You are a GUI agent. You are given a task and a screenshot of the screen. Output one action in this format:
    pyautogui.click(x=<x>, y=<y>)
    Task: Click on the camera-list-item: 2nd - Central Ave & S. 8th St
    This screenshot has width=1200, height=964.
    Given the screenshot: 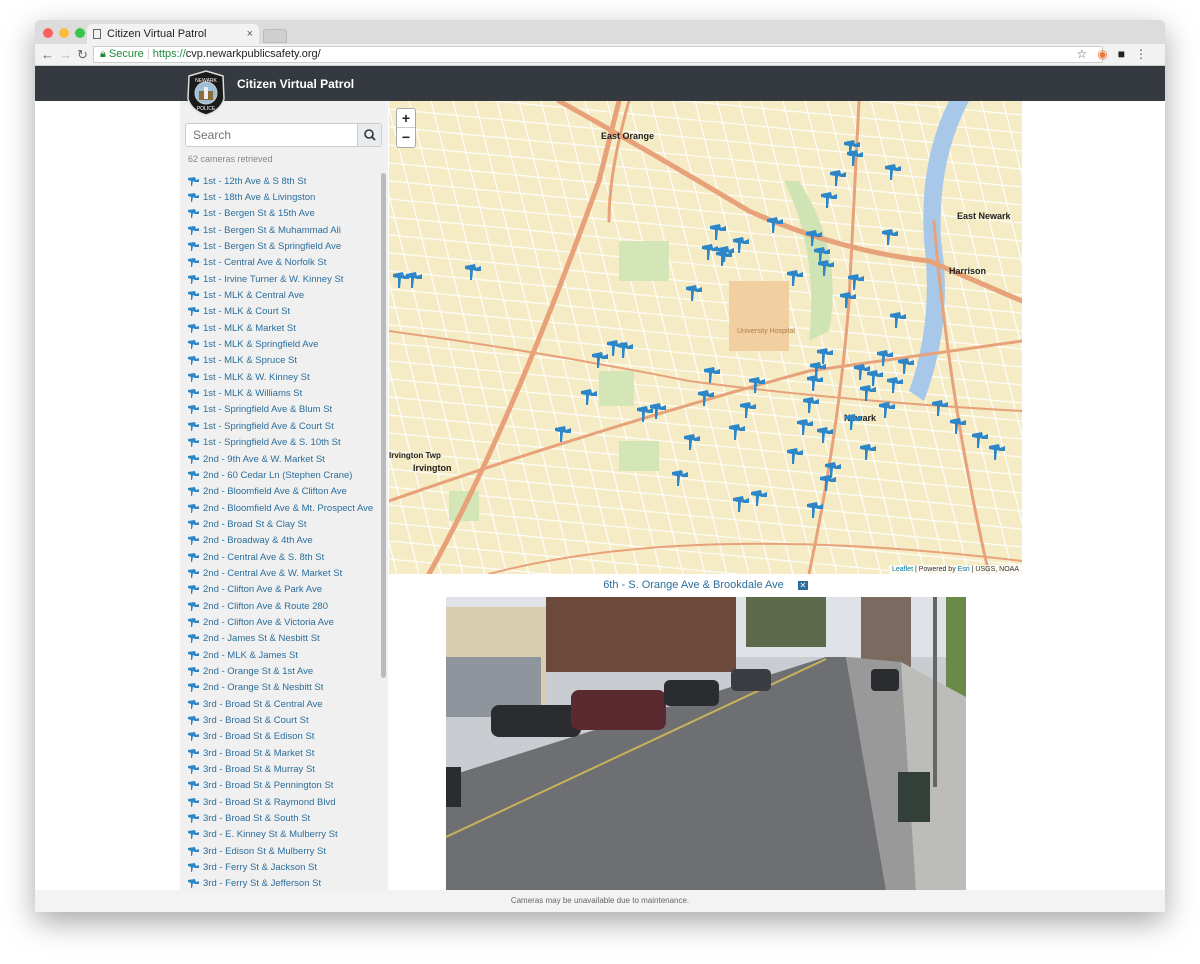 What is the action you would take?
    pyautogui.click(x=283, y=557)
    